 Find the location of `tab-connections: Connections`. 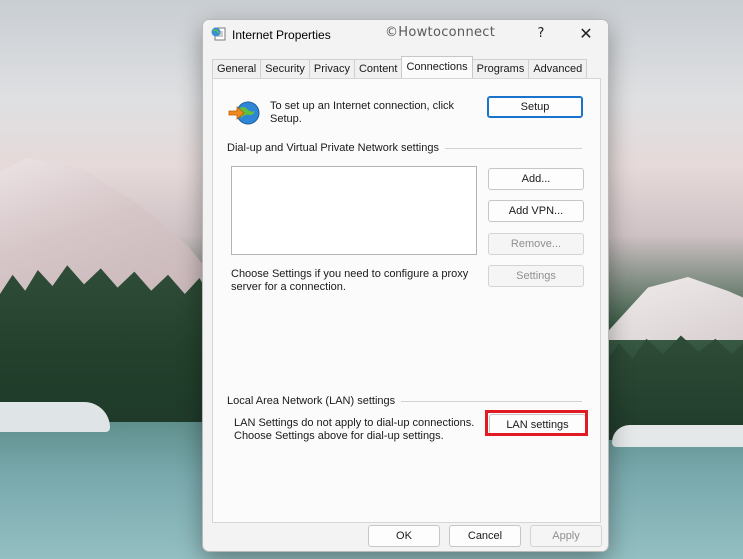

tab-connections: Connections is located at coordinates (437, 67).